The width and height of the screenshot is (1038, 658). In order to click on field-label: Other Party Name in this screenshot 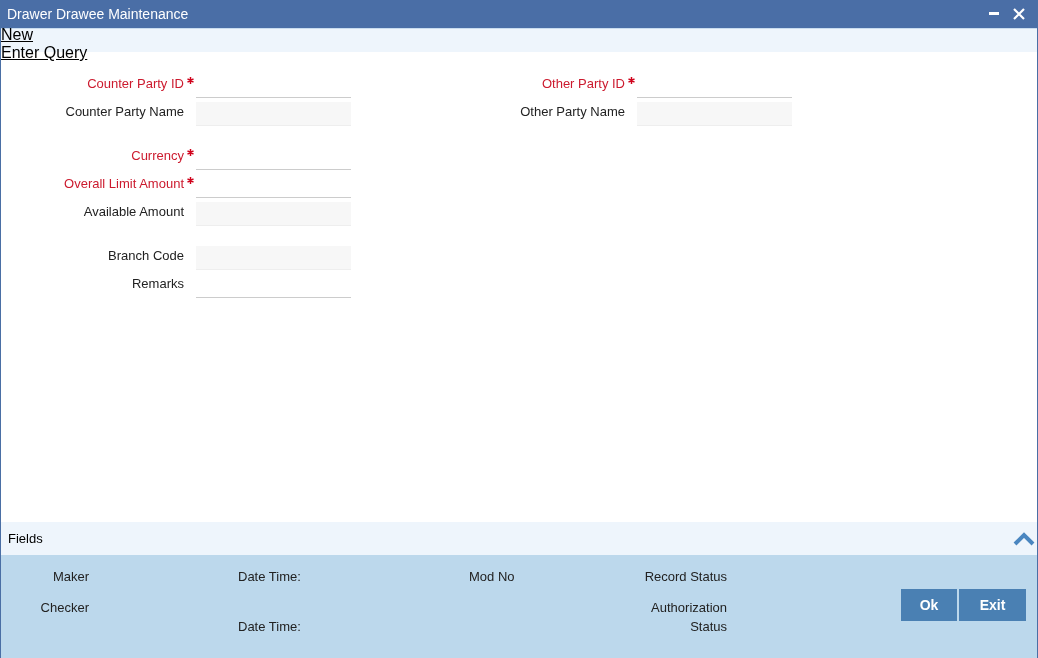, I will do `click(572, 112)`.